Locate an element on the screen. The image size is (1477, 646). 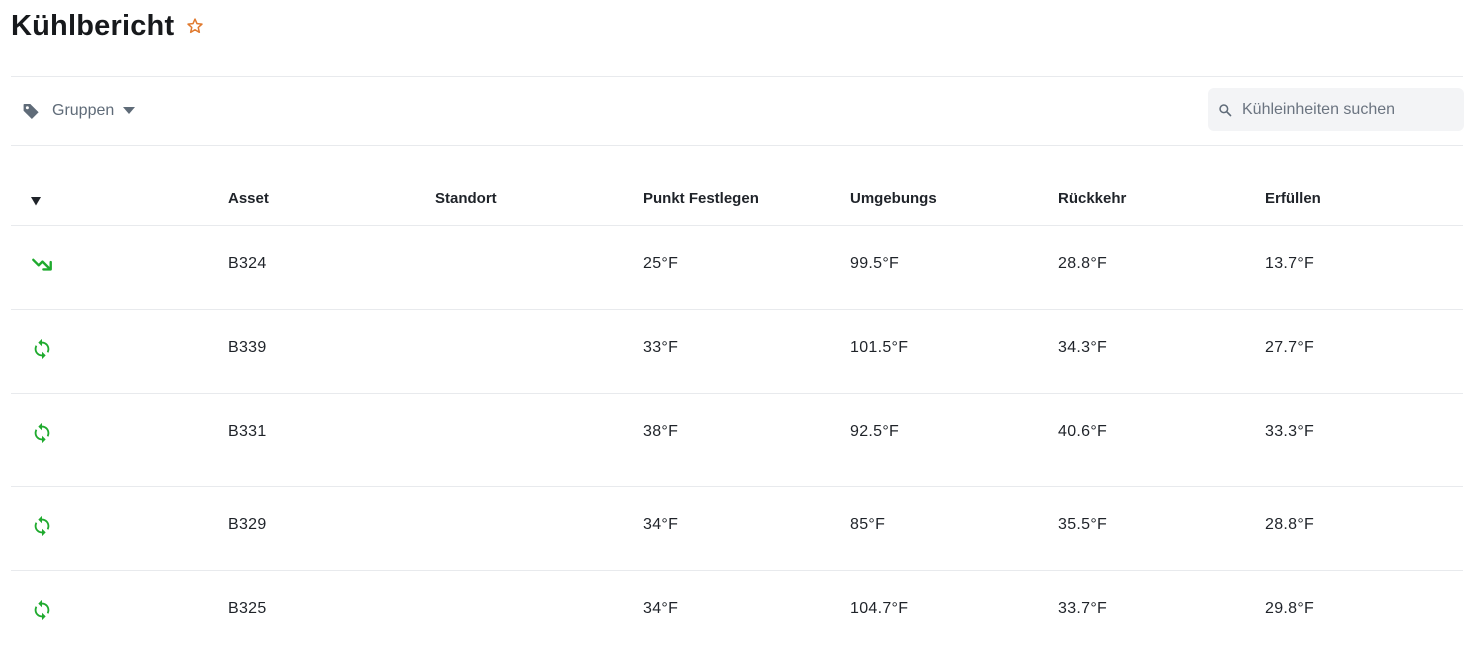
cell-ambient: 104.7°F is located at coordinates (879, 608).